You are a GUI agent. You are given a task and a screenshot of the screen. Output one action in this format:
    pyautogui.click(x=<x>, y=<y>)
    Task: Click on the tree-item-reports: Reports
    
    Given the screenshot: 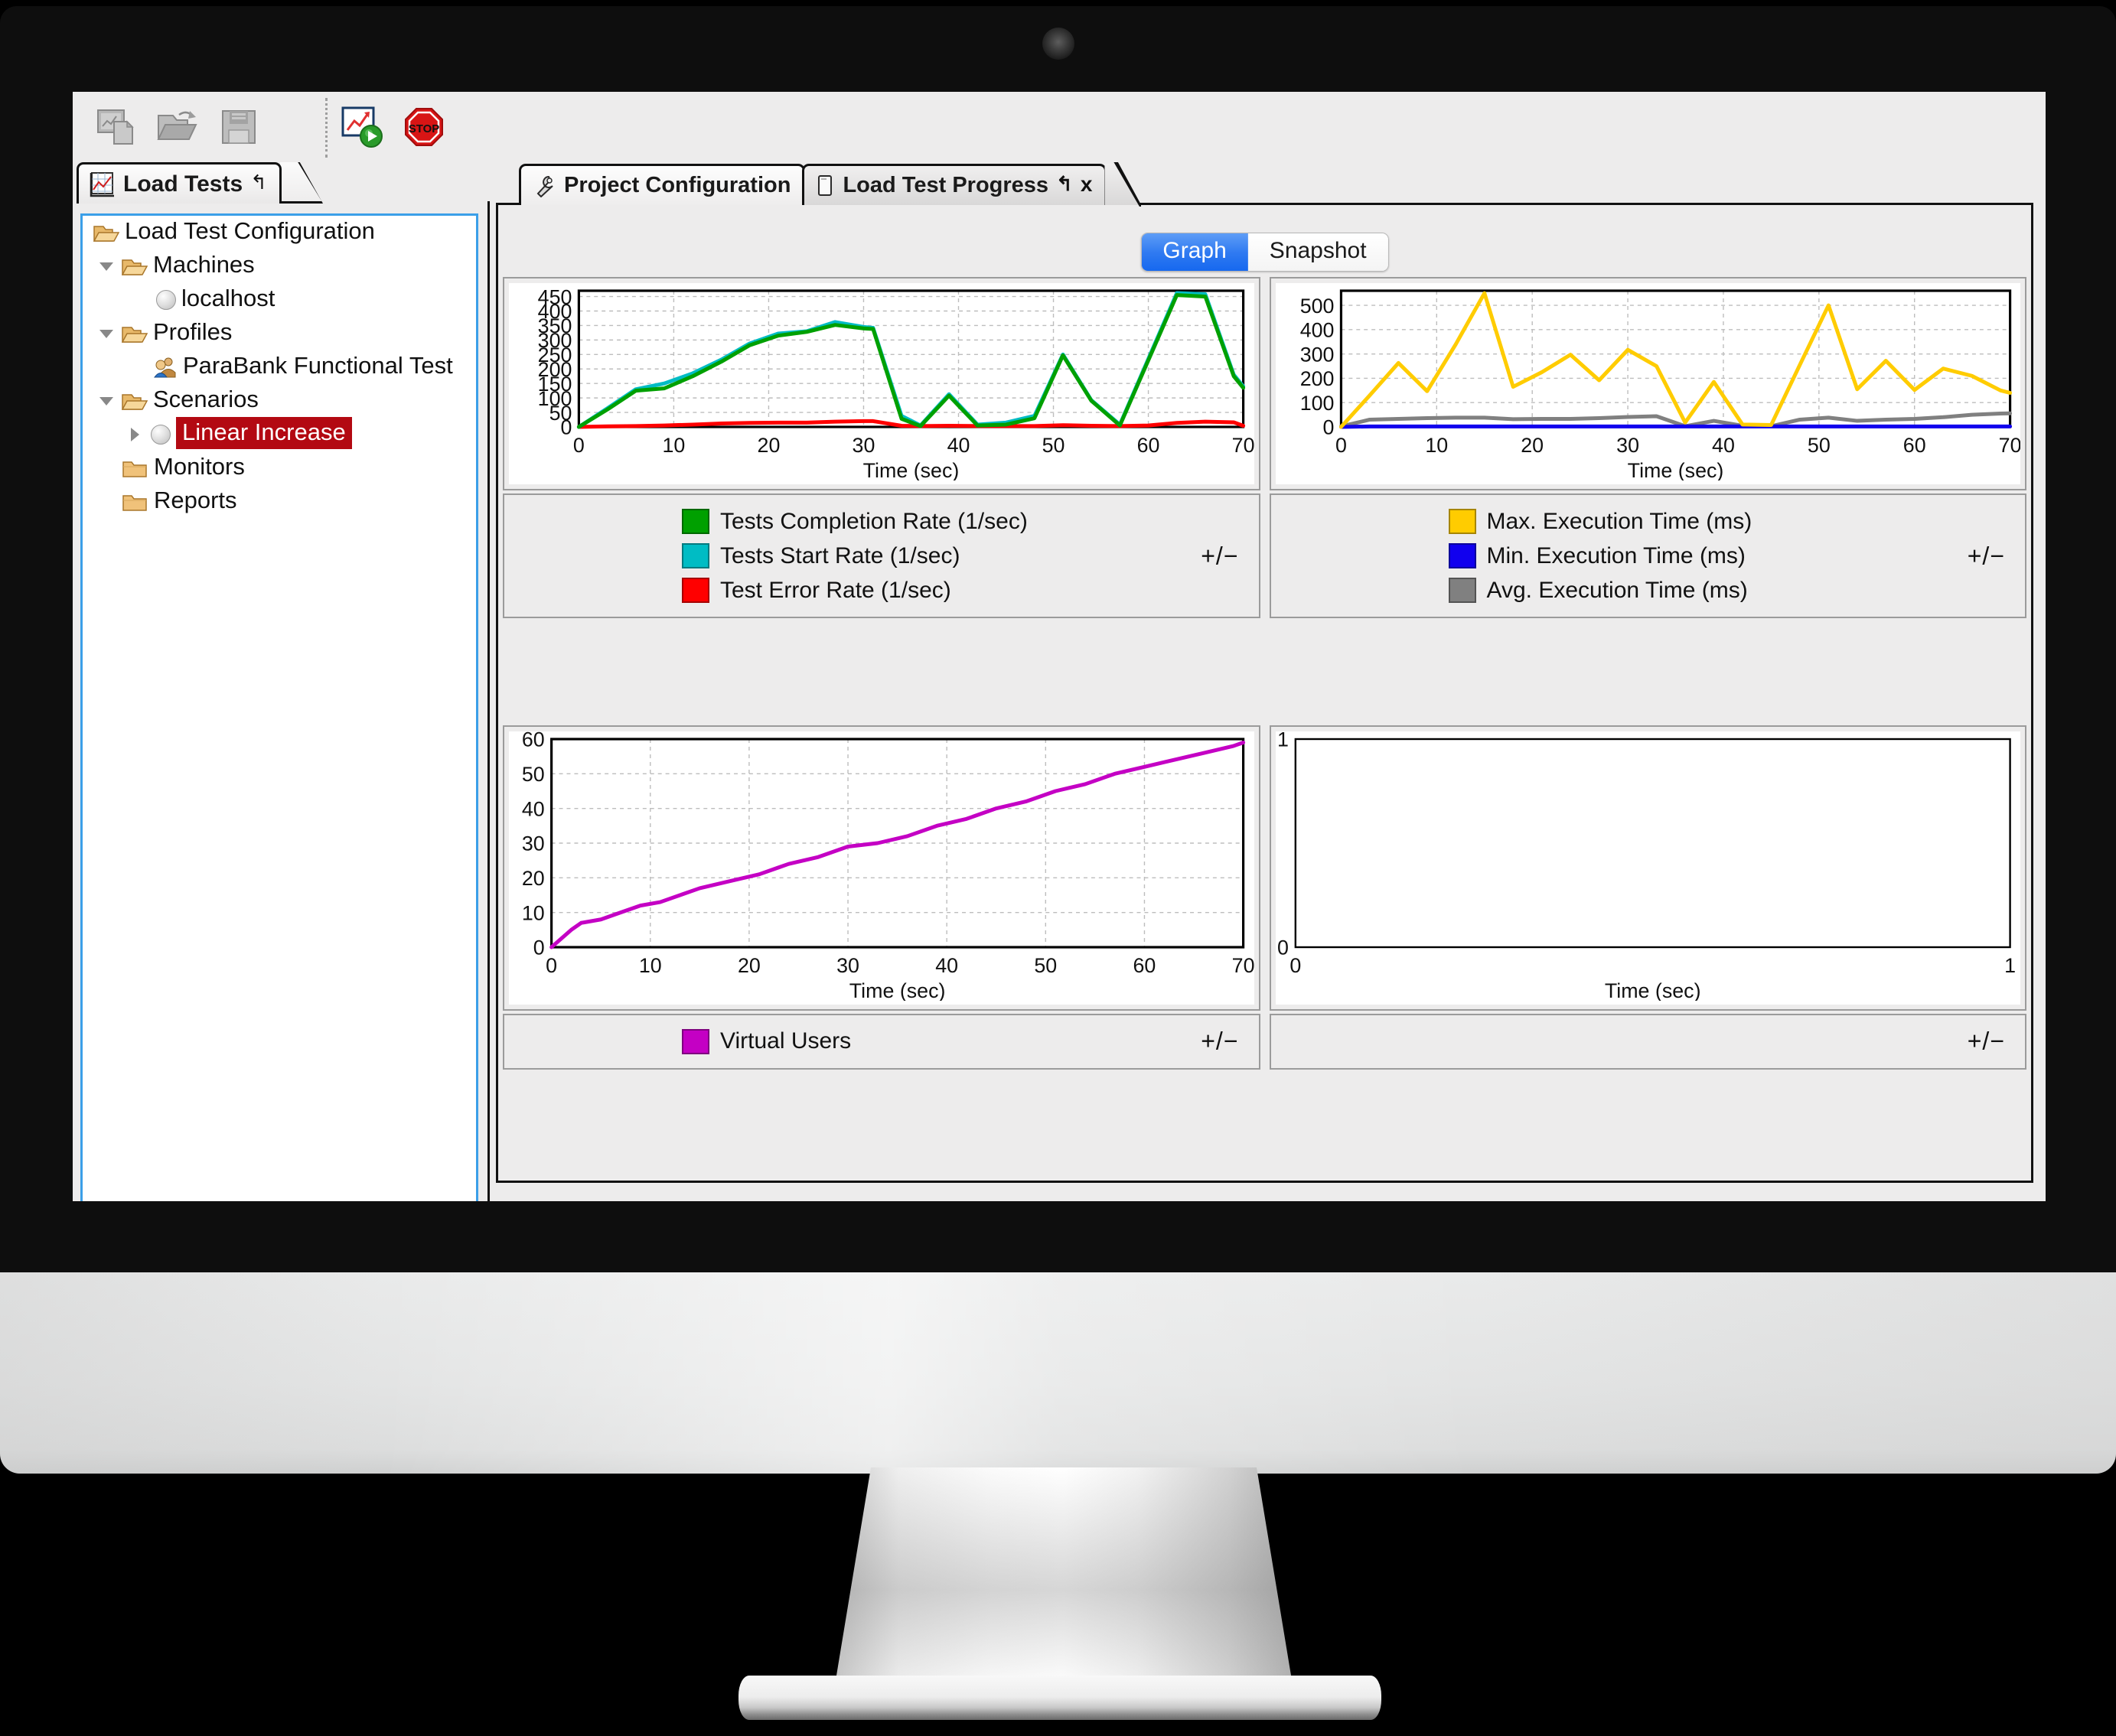 What is the action you would take?
    pyautogui.click(x=280, y=502)
    